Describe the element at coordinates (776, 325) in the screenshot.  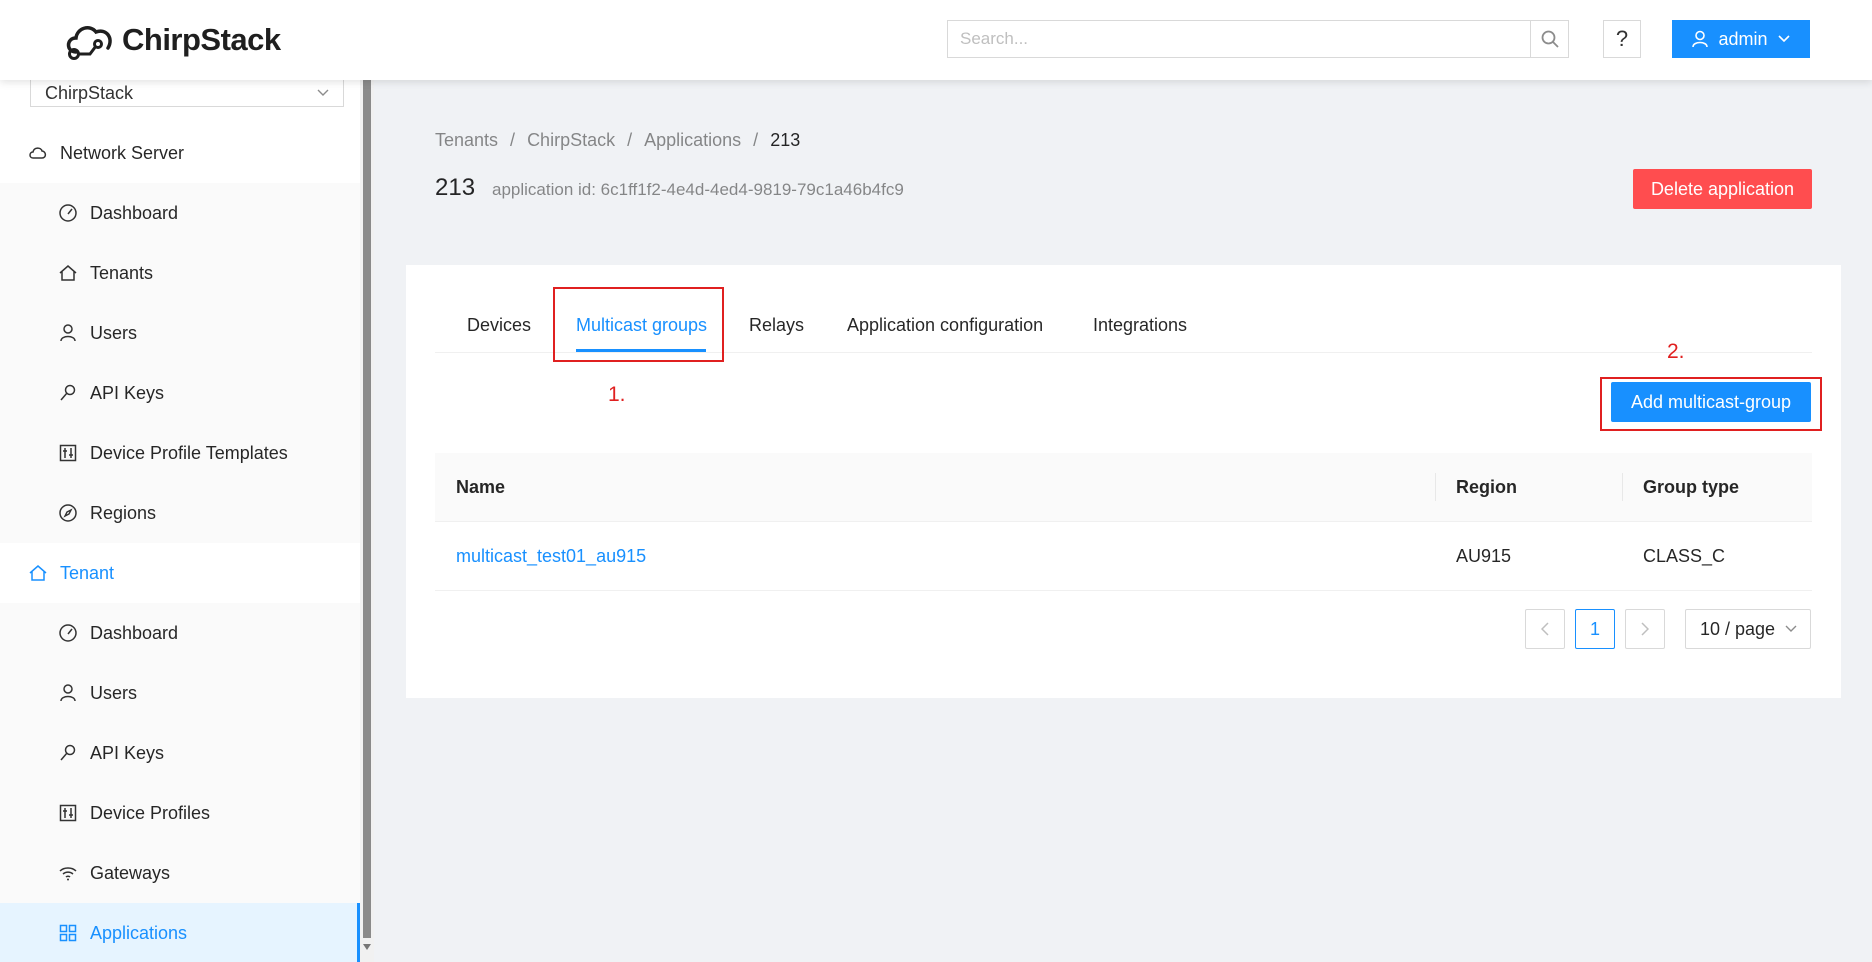
I see `tab-relays: Relays` at that location.